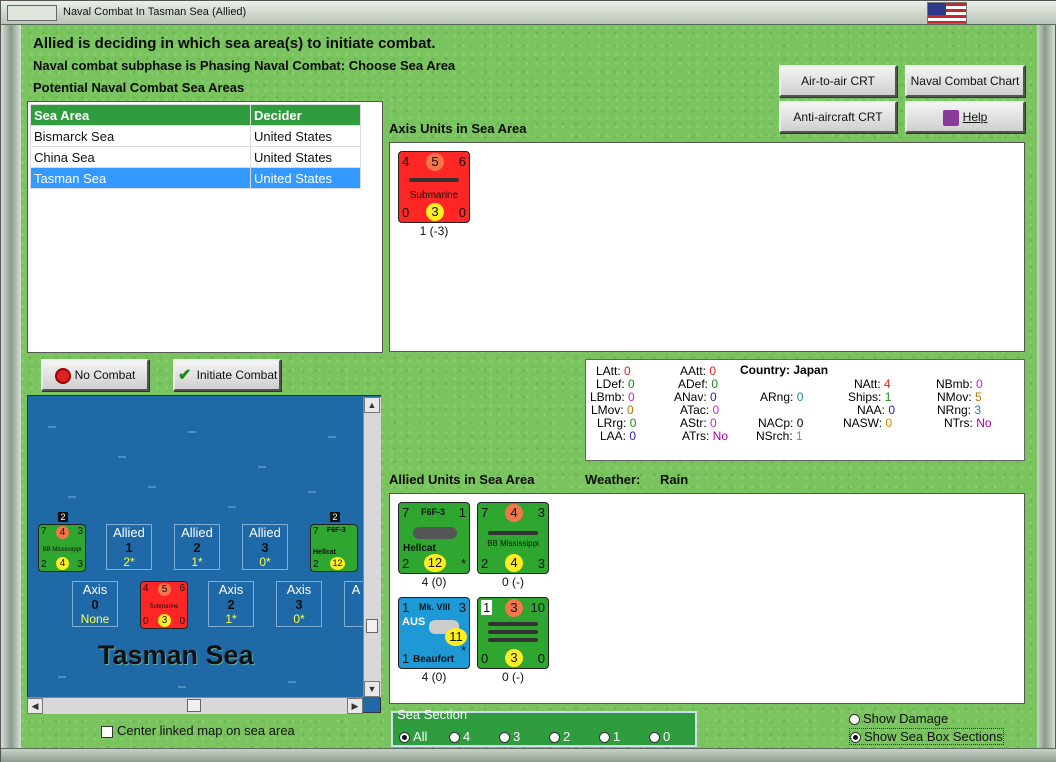  I want to click on stat-lrrg: LRrg: 0, so click(617, 423).